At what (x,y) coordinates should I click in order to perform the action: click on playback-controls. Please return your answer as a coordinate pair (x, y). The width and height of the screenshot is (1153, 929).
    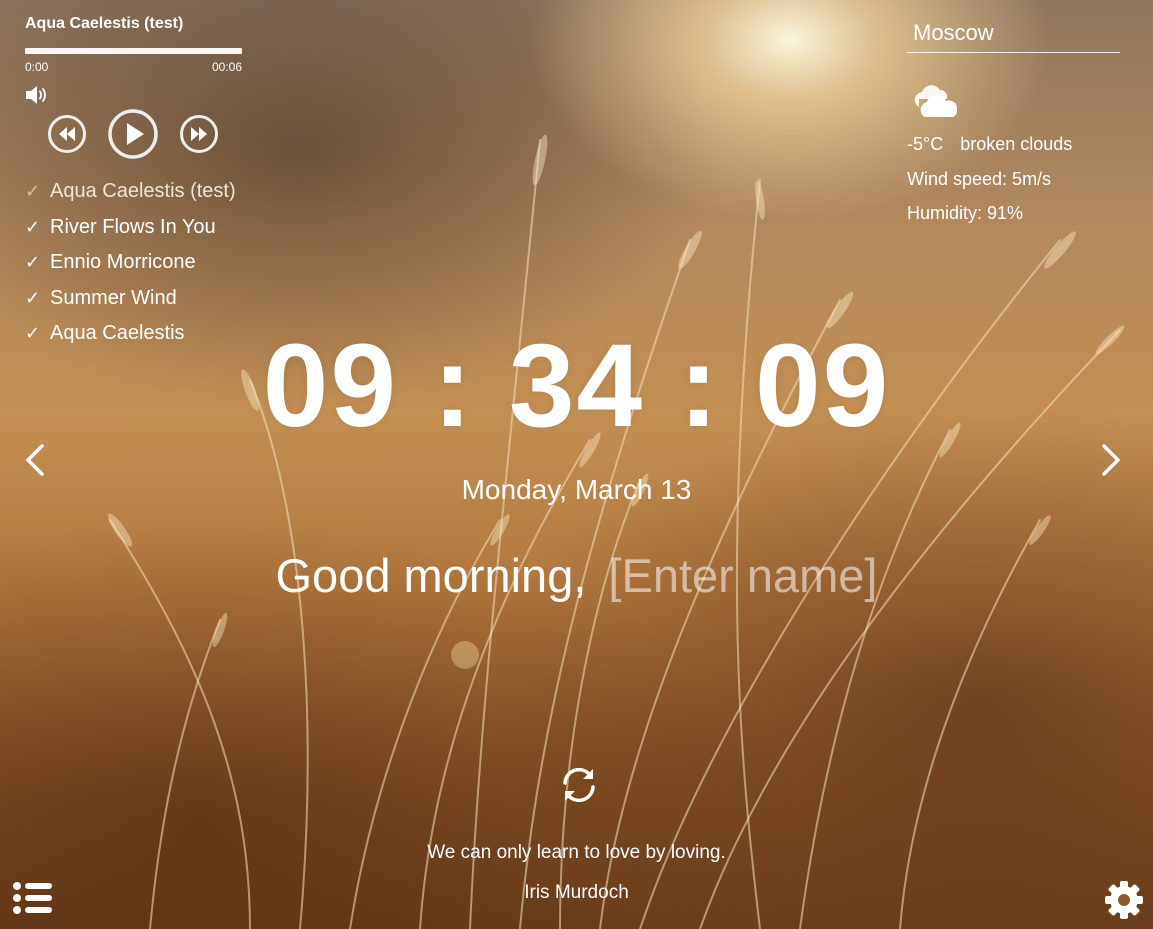
    Looking at the image, I should click on (151, 134).